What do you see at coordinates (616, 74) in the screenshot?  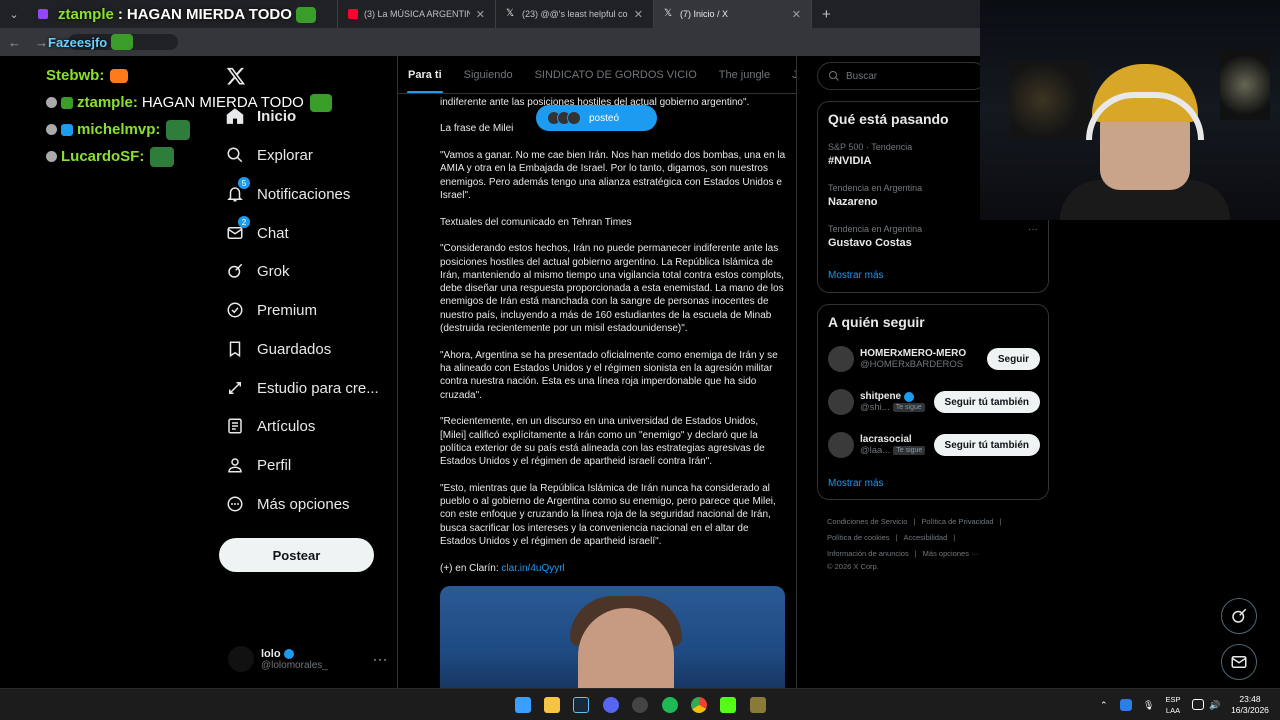 I see `tab-sindicato: SINDICATO DE GORDOS VICIO` at bounding box center [616, 74].